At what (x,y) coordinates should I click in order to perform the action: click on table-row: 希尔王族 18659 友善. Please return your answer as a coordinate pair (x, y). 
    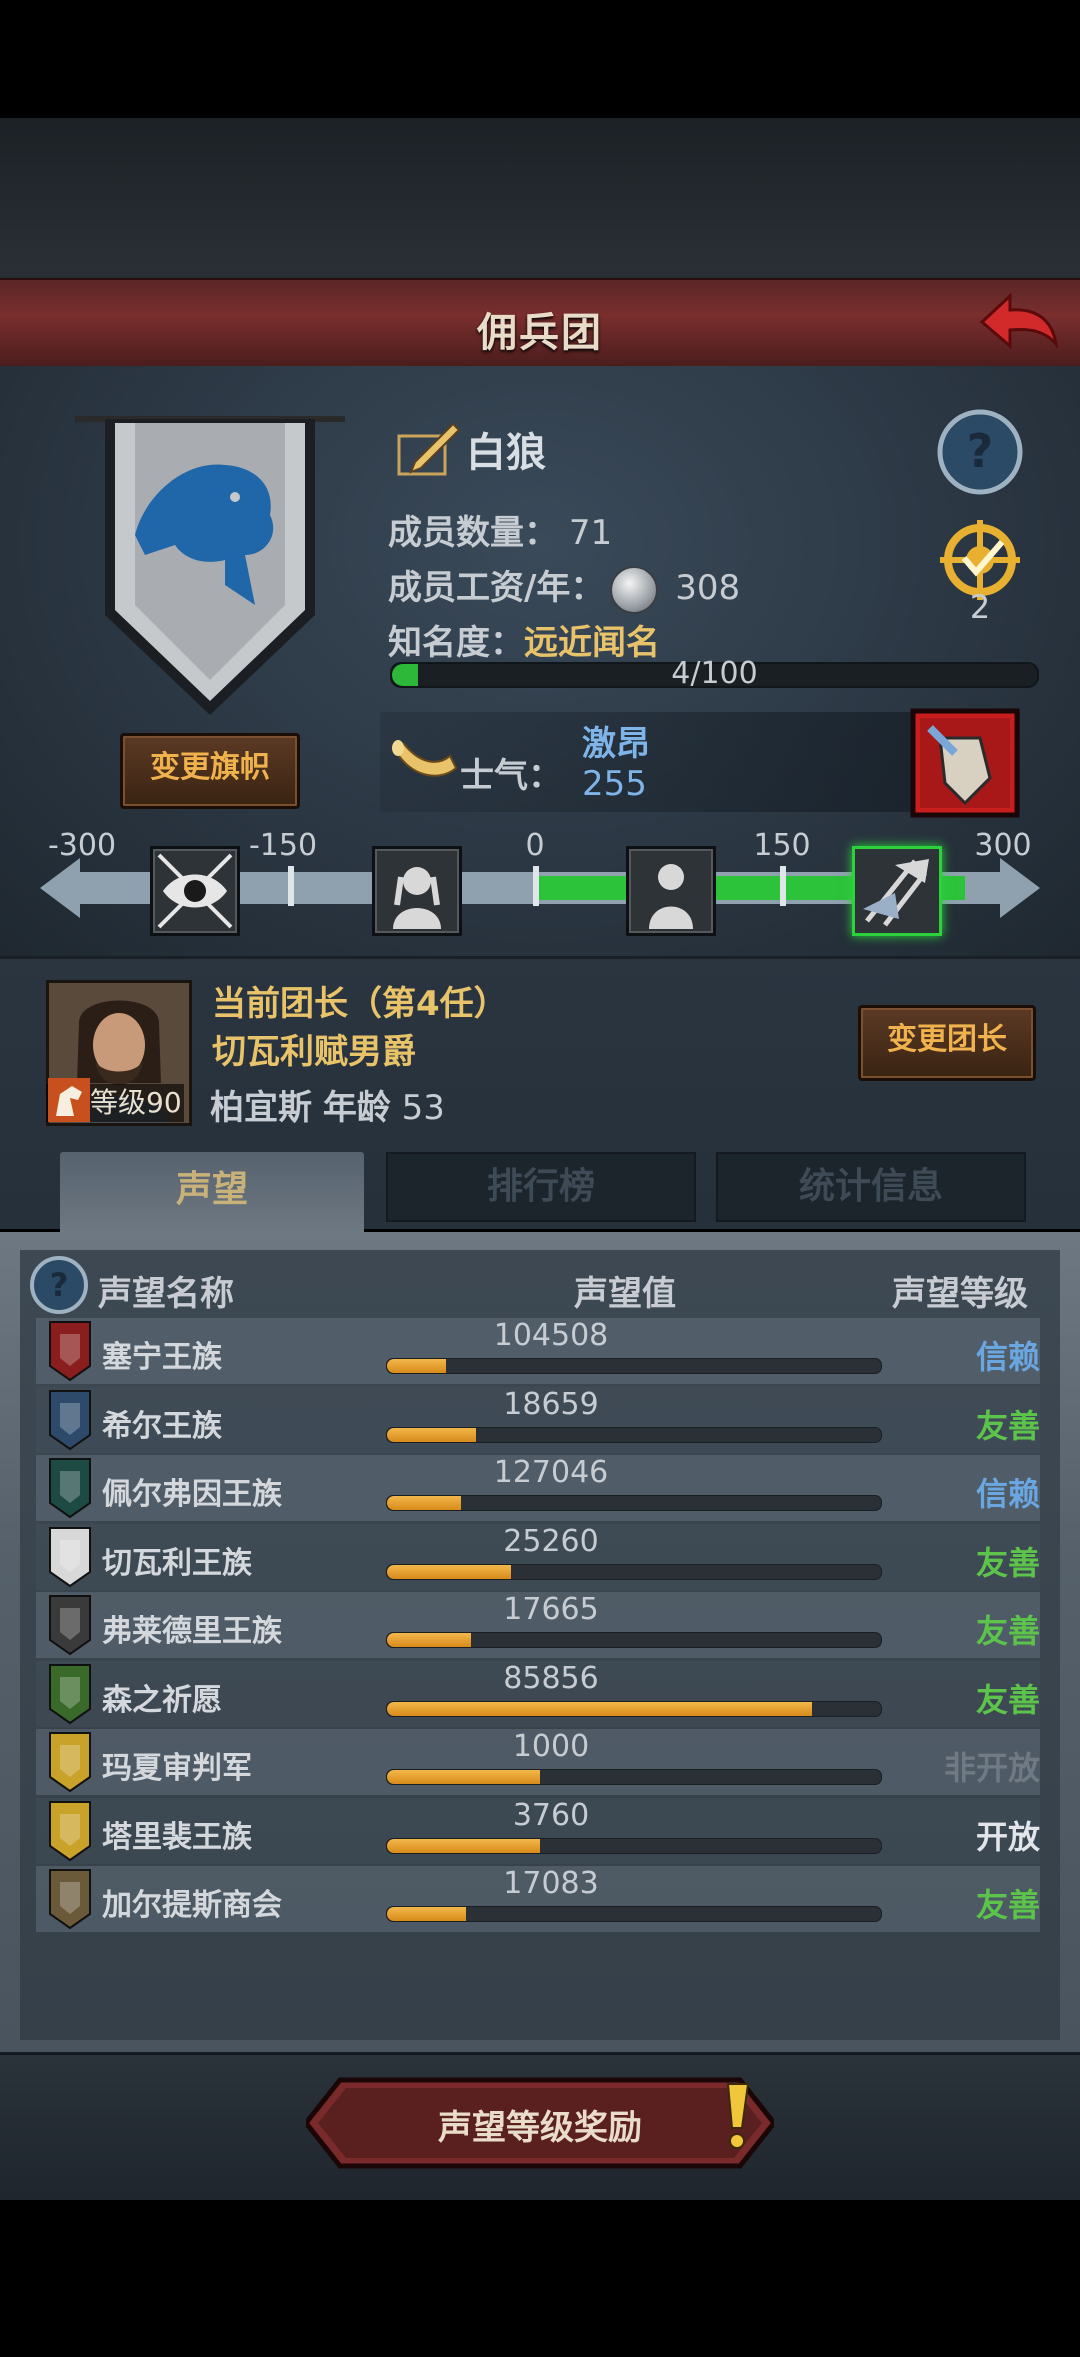
    Looking at the image, I should click on (538, 1419).